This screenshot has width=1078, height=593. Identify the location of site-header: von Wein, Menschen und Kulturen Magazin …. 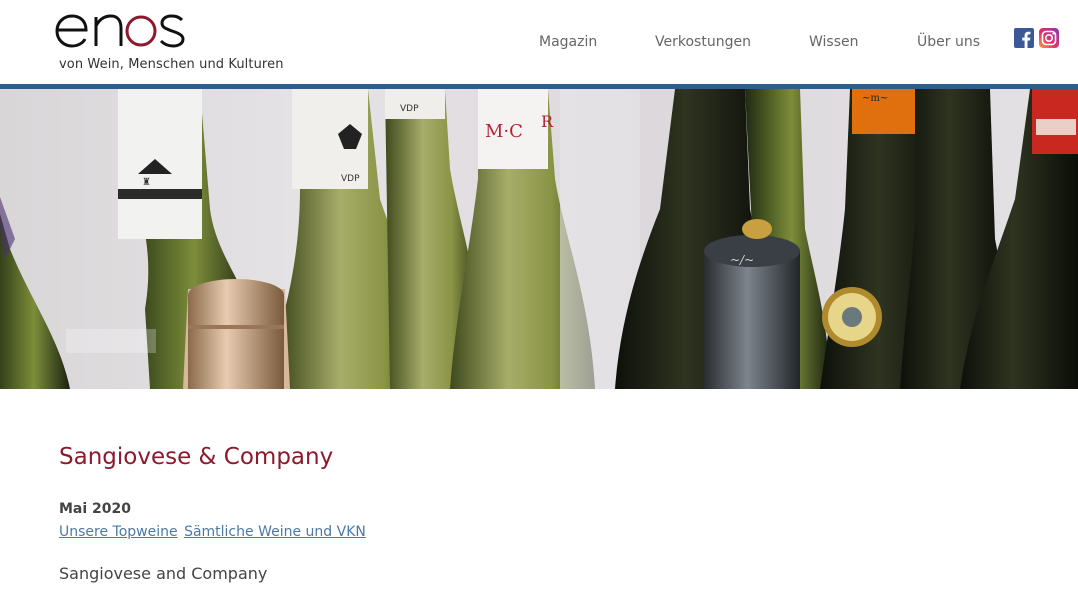
(539, 42).